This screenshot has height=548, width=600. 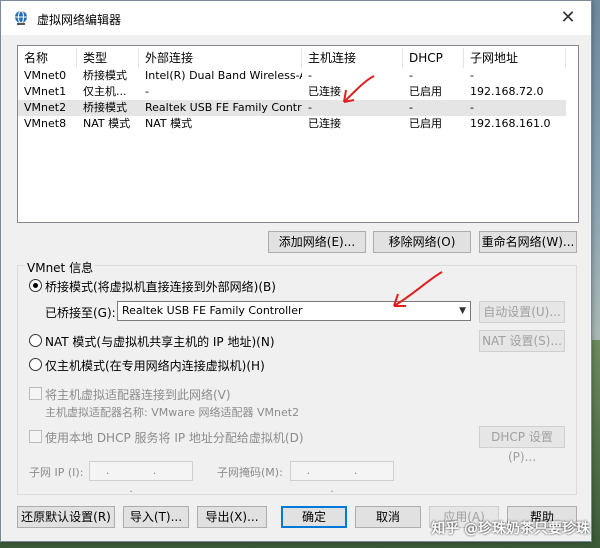 I want to click on cell-subnet: 192.168.161.0, so click(x=510, y=123).